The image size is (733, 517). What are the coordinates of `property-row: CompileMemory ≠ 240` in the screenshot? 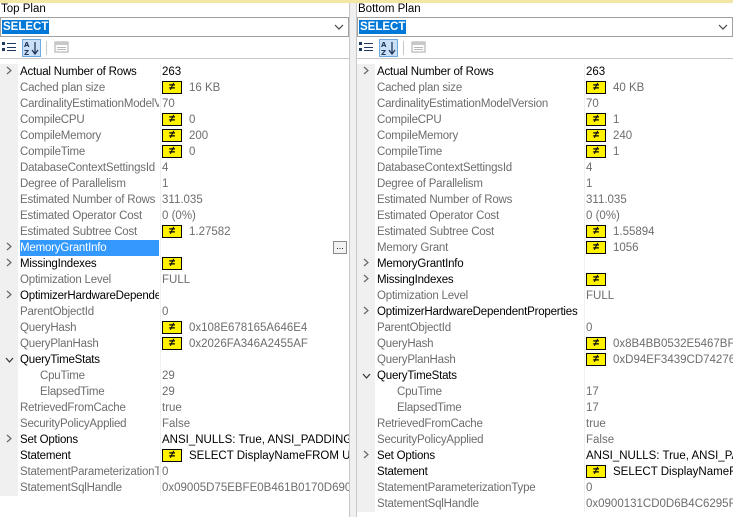 It's located at (545, 136).